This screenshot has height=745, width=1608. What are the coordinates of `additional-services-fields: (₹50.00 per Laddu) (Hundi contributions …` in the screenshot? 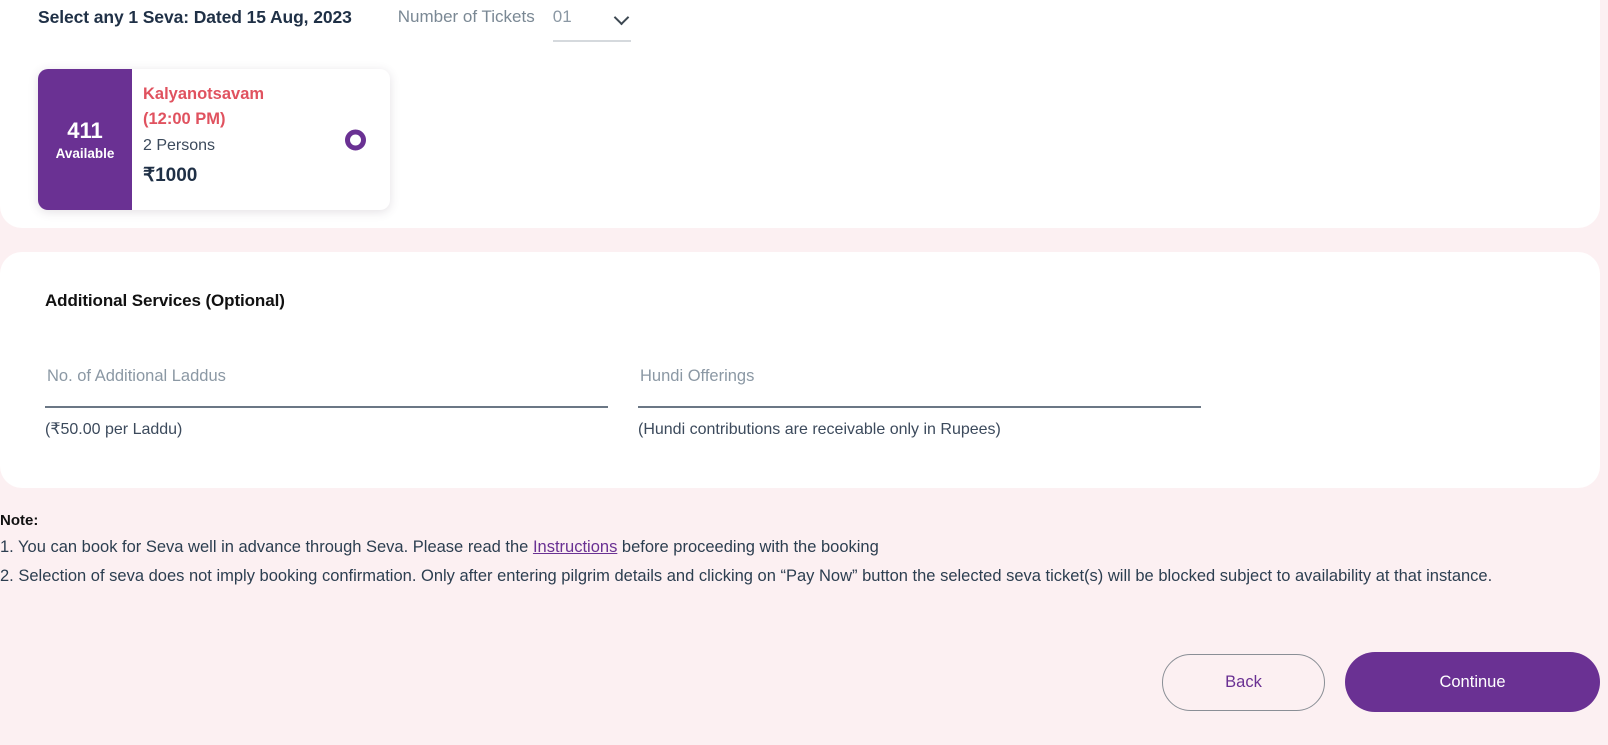 It's located at (800, 404).